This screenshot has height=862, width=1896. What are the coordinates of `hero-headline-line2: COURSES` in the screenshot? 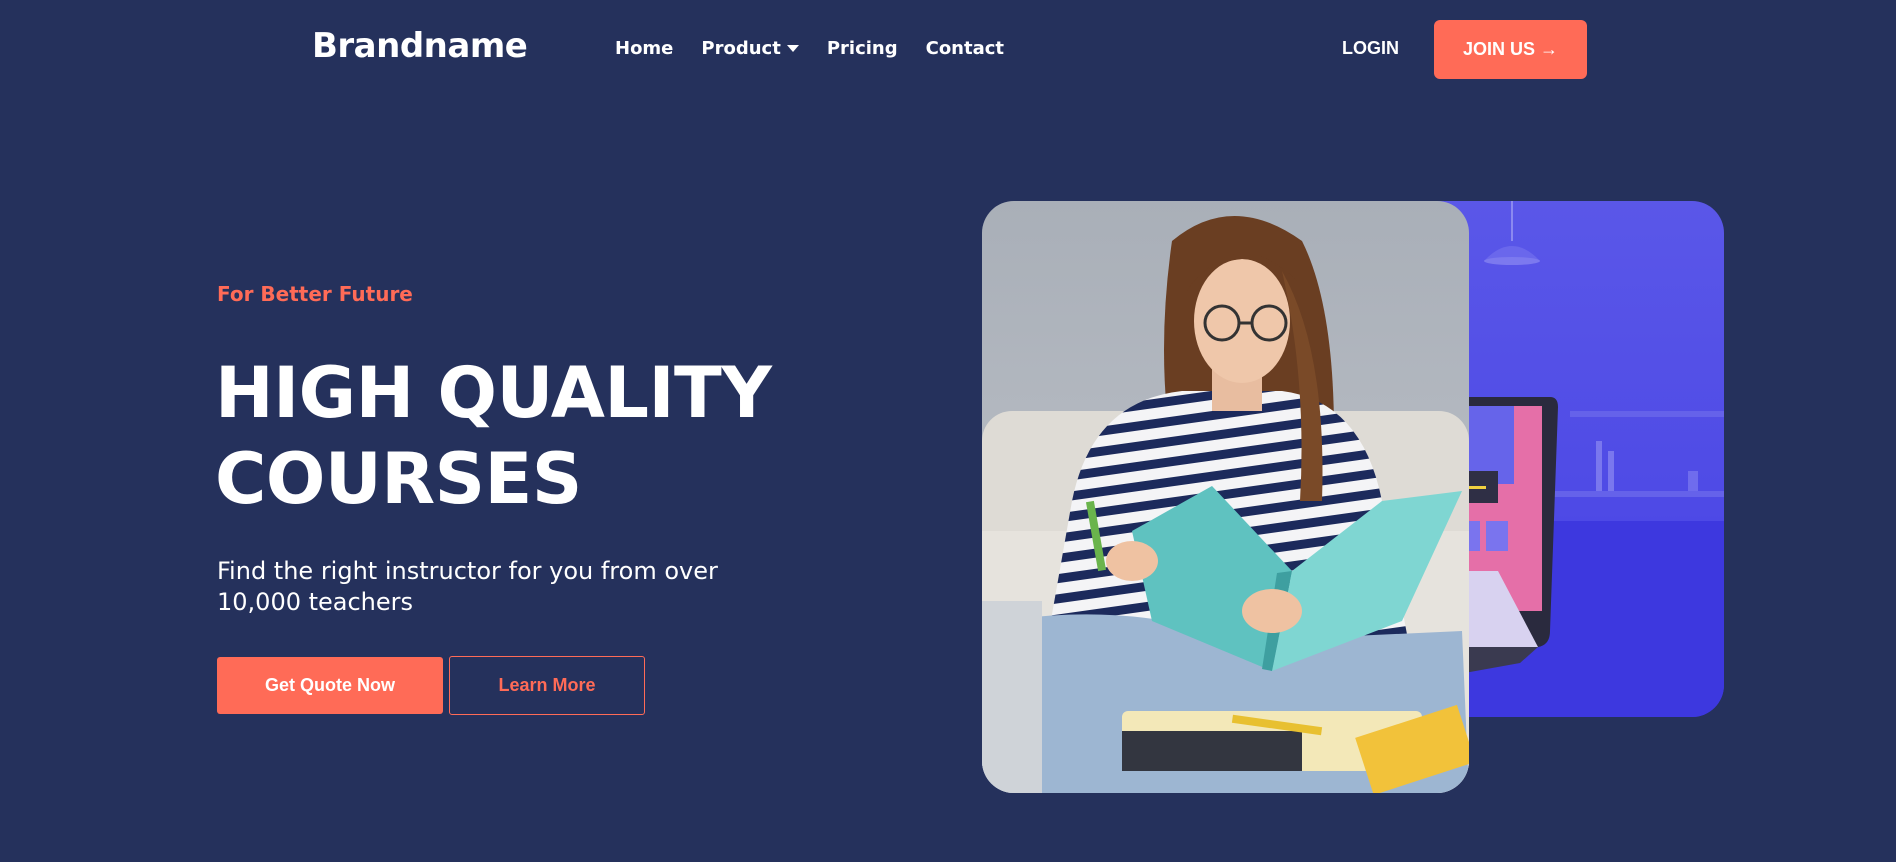 It's located at (398, 479).